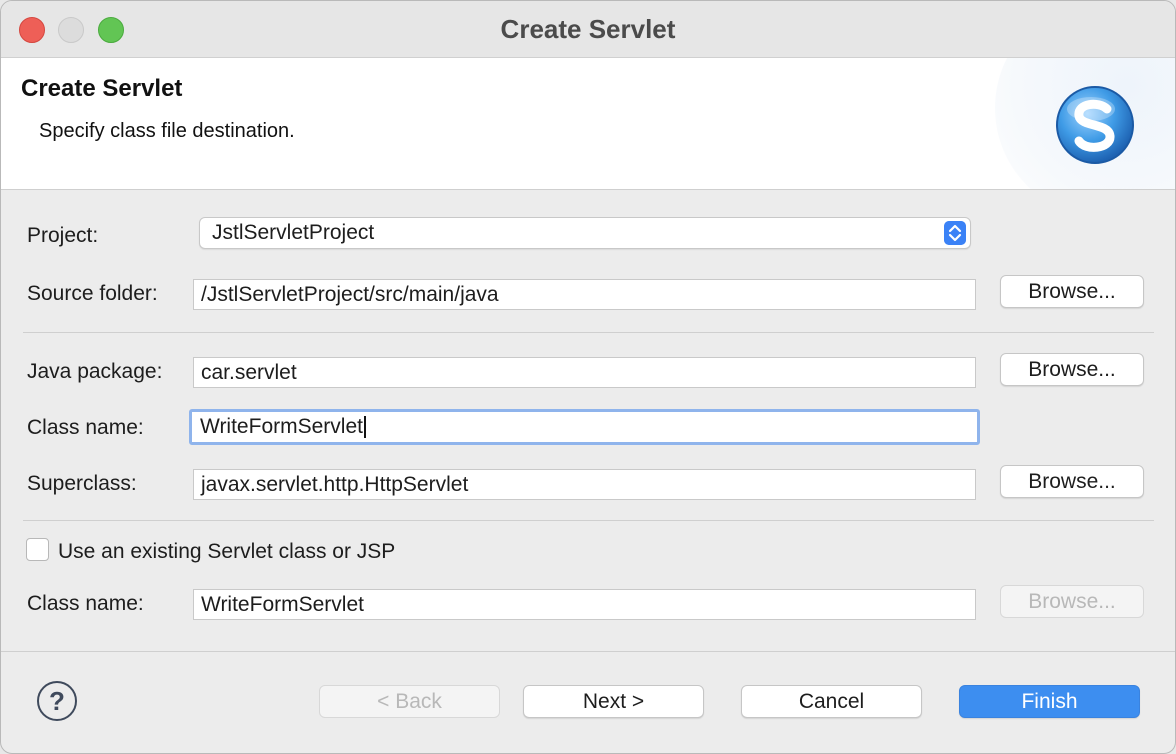 The height and width of the screenshot is (754, 1176). I want to click on separator-middle, so click(588, 520).